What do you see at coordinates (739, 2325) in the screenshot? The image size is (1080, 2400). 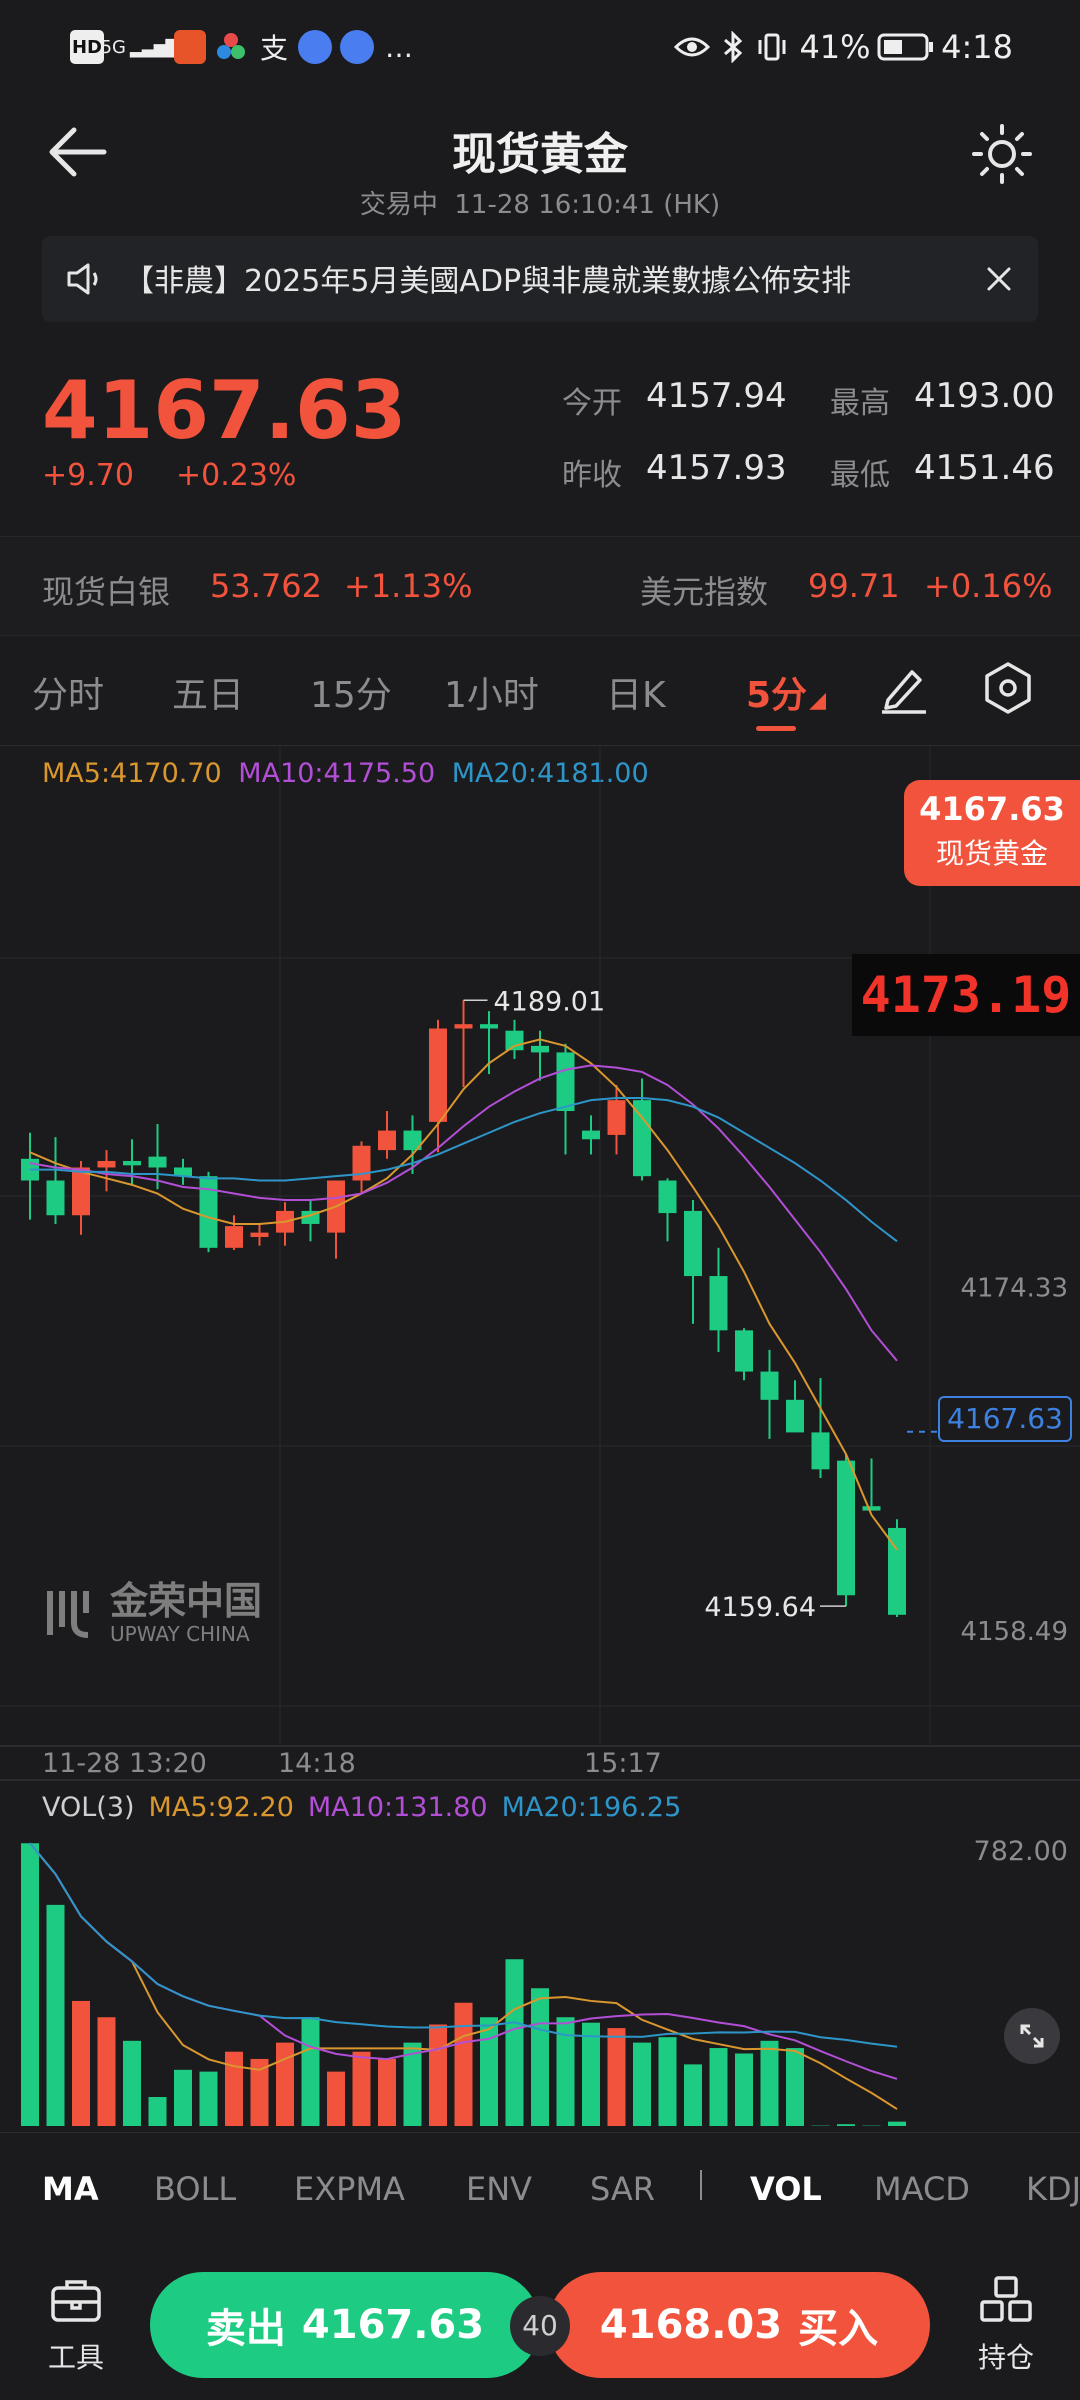 I see `buy-button: 4168.03 买入` at bounding box center [739, 2325].